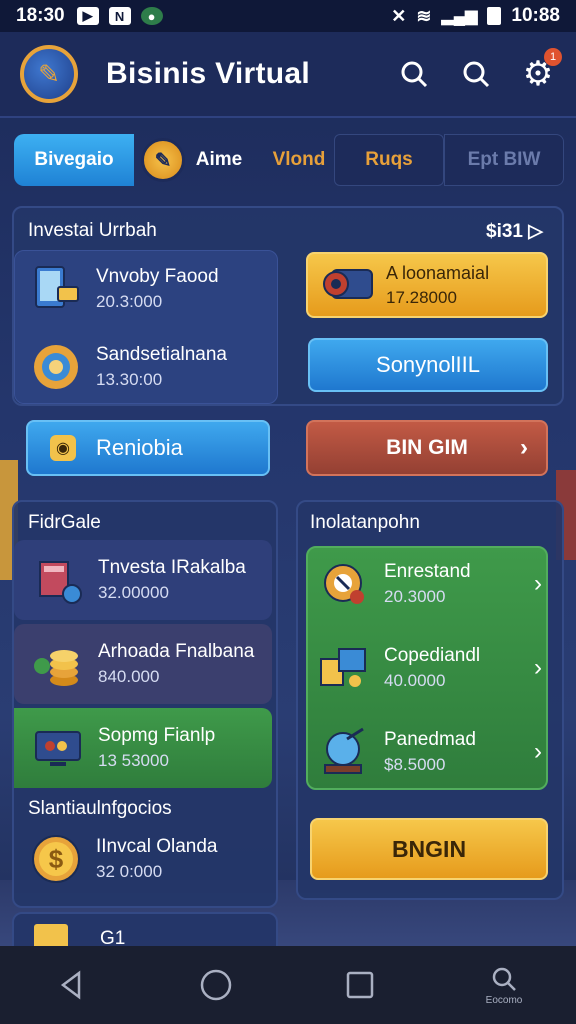 This screenshot has height=1024, width=576. I want to click on invest-amount: $i31 ▷, so click(514, 231).